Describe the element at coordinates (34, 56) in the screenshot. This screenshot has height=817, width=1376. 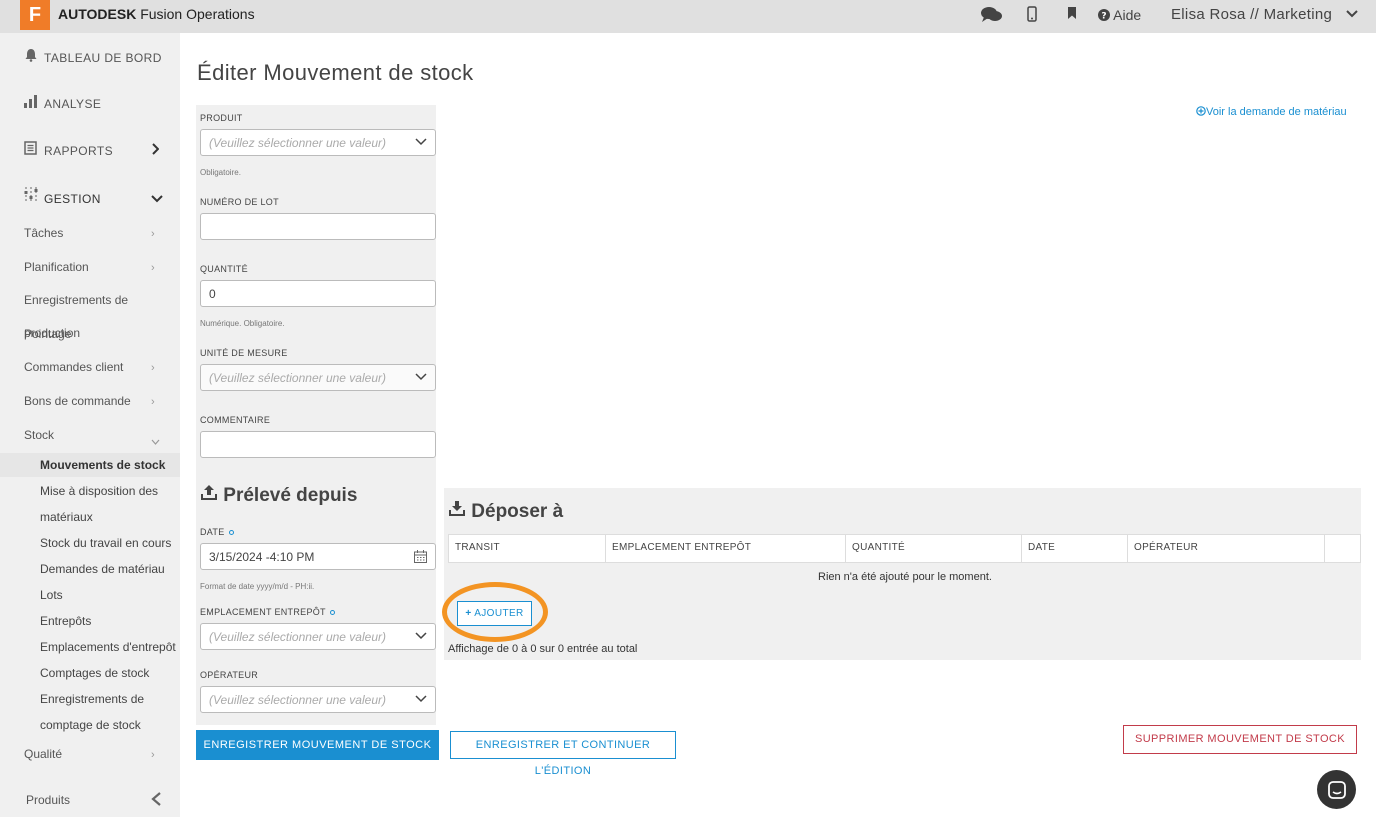
I see `bell-icon` at that location.